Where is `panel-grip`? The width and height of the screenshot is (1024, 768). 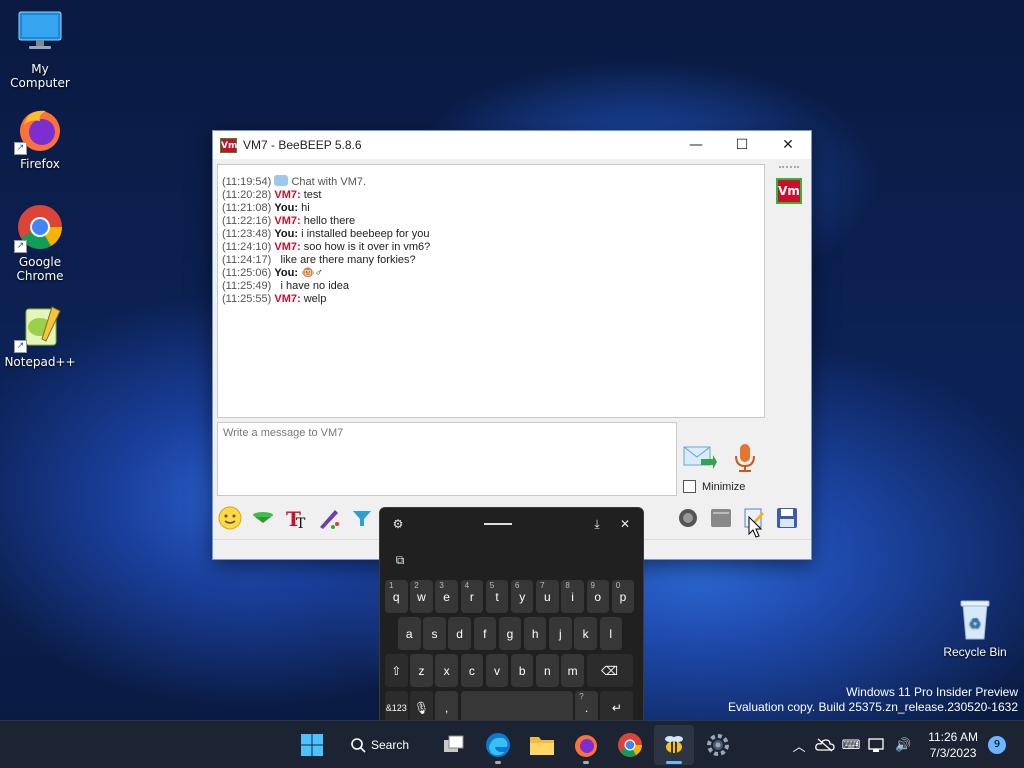
panel-grip is located at coordinates (789, 167).